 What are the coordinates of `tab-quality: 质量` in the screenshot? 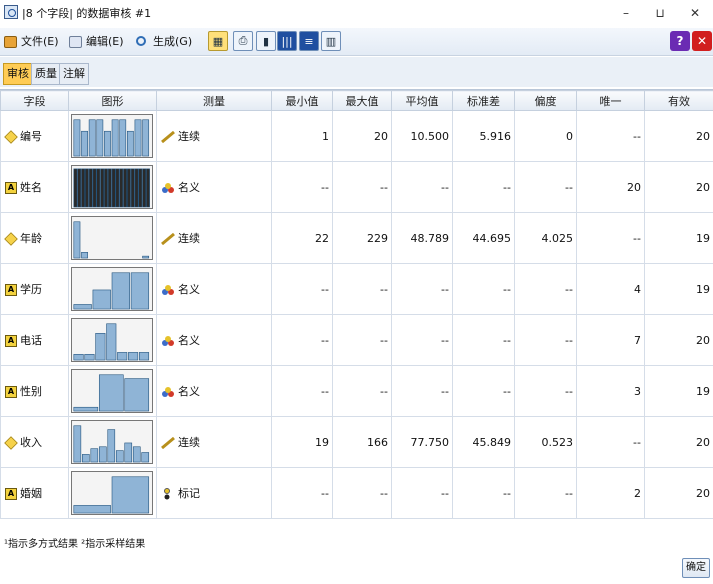 It's located at (46, 74).